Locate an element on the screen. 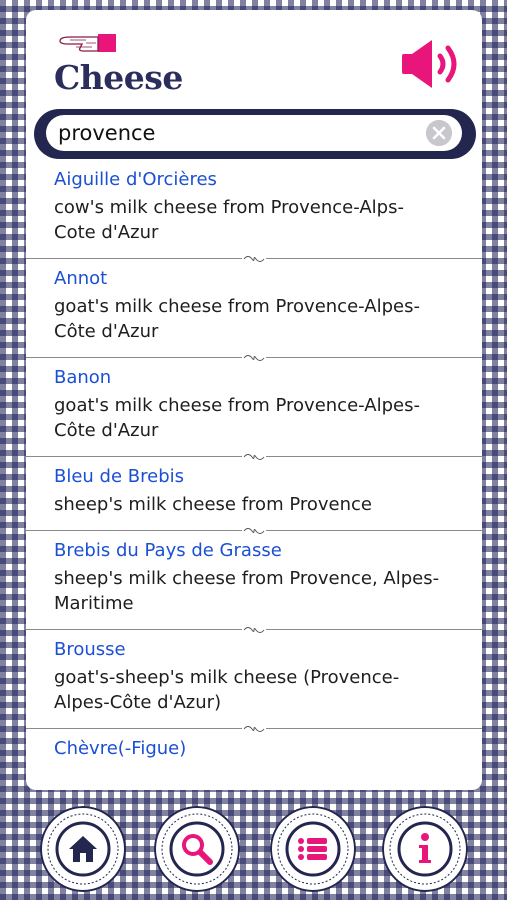 The width and height of the screenshot is (507, 900). search-field is located at coordinates (254, 133).